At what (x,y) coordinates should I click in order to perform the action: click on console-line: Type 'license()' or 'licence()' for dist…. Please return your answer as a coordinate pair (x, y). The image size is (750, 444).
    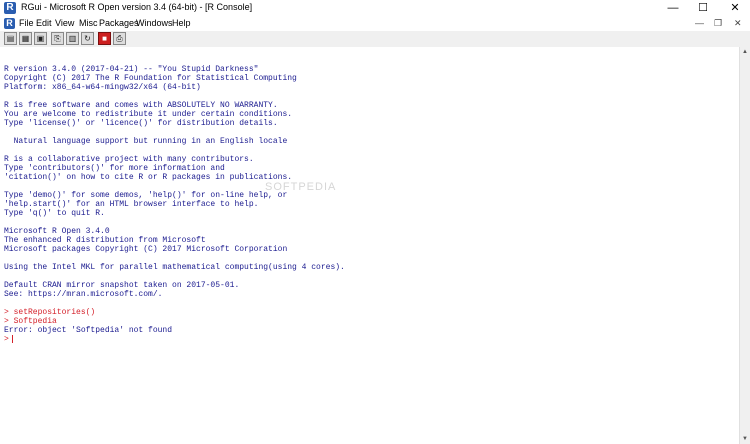
    Looking at the image, I should click on (141, 123).